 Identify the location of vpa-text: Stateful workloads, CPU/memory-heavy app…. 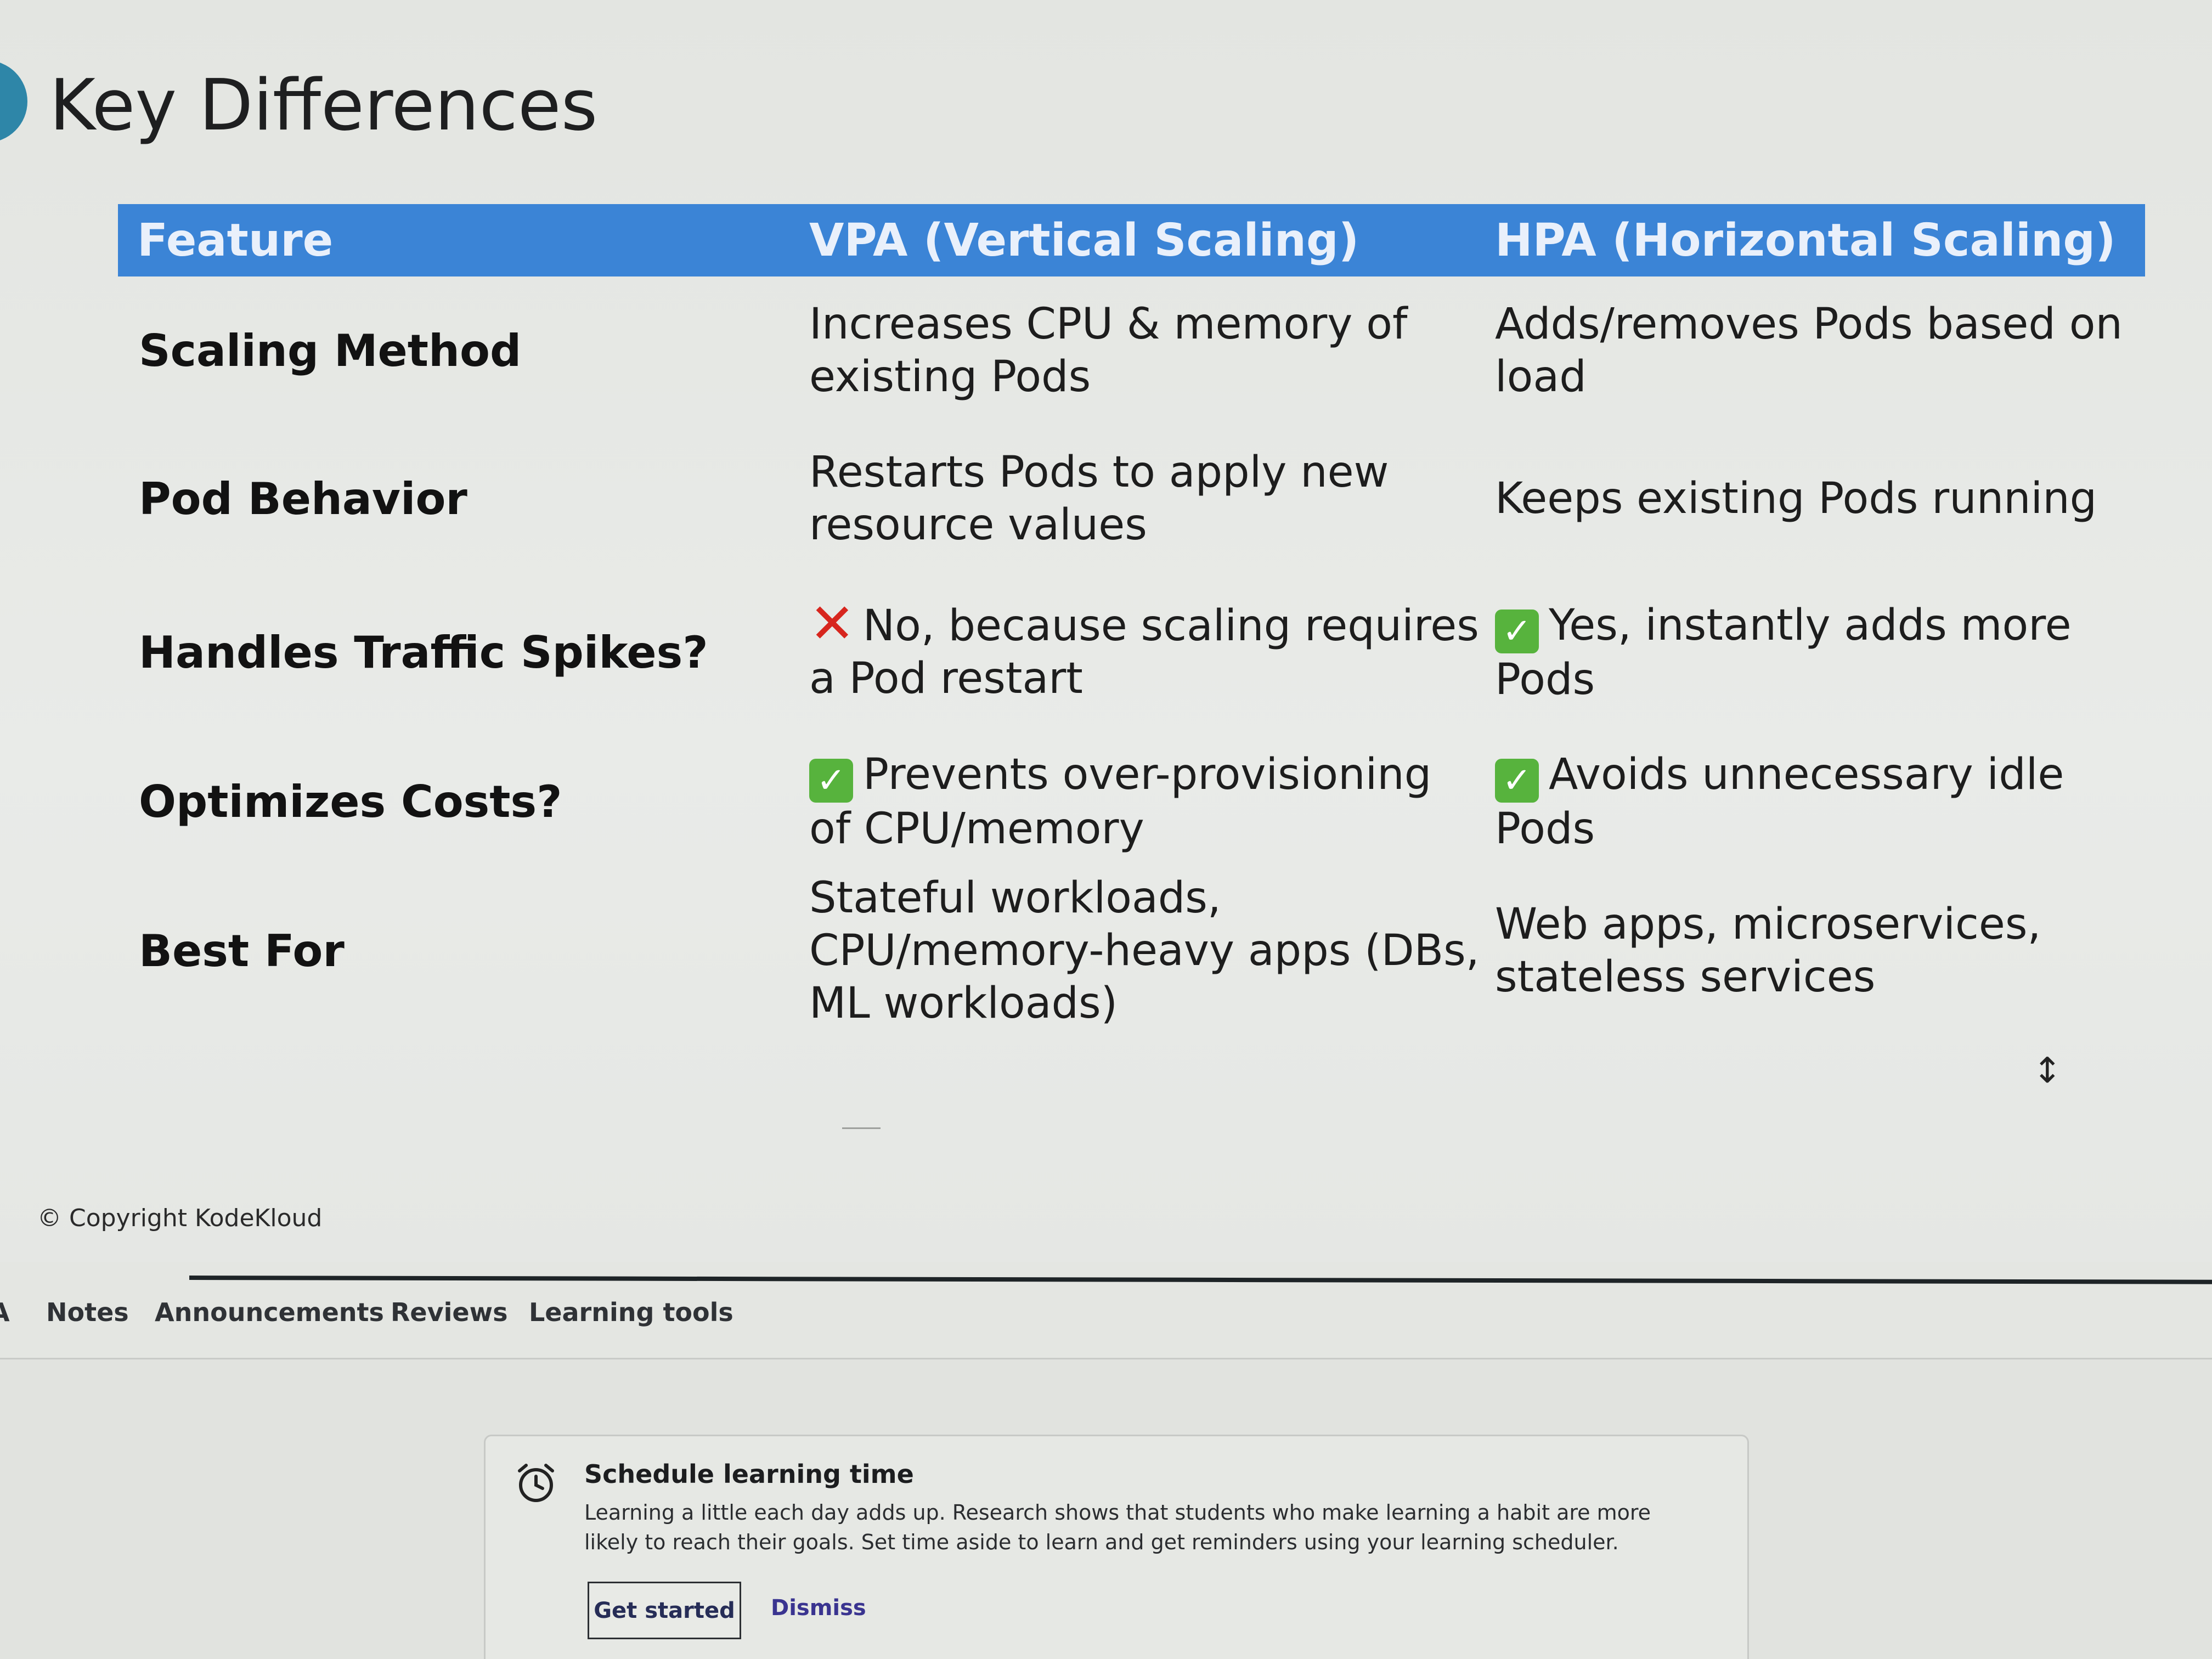
(1145, 950).